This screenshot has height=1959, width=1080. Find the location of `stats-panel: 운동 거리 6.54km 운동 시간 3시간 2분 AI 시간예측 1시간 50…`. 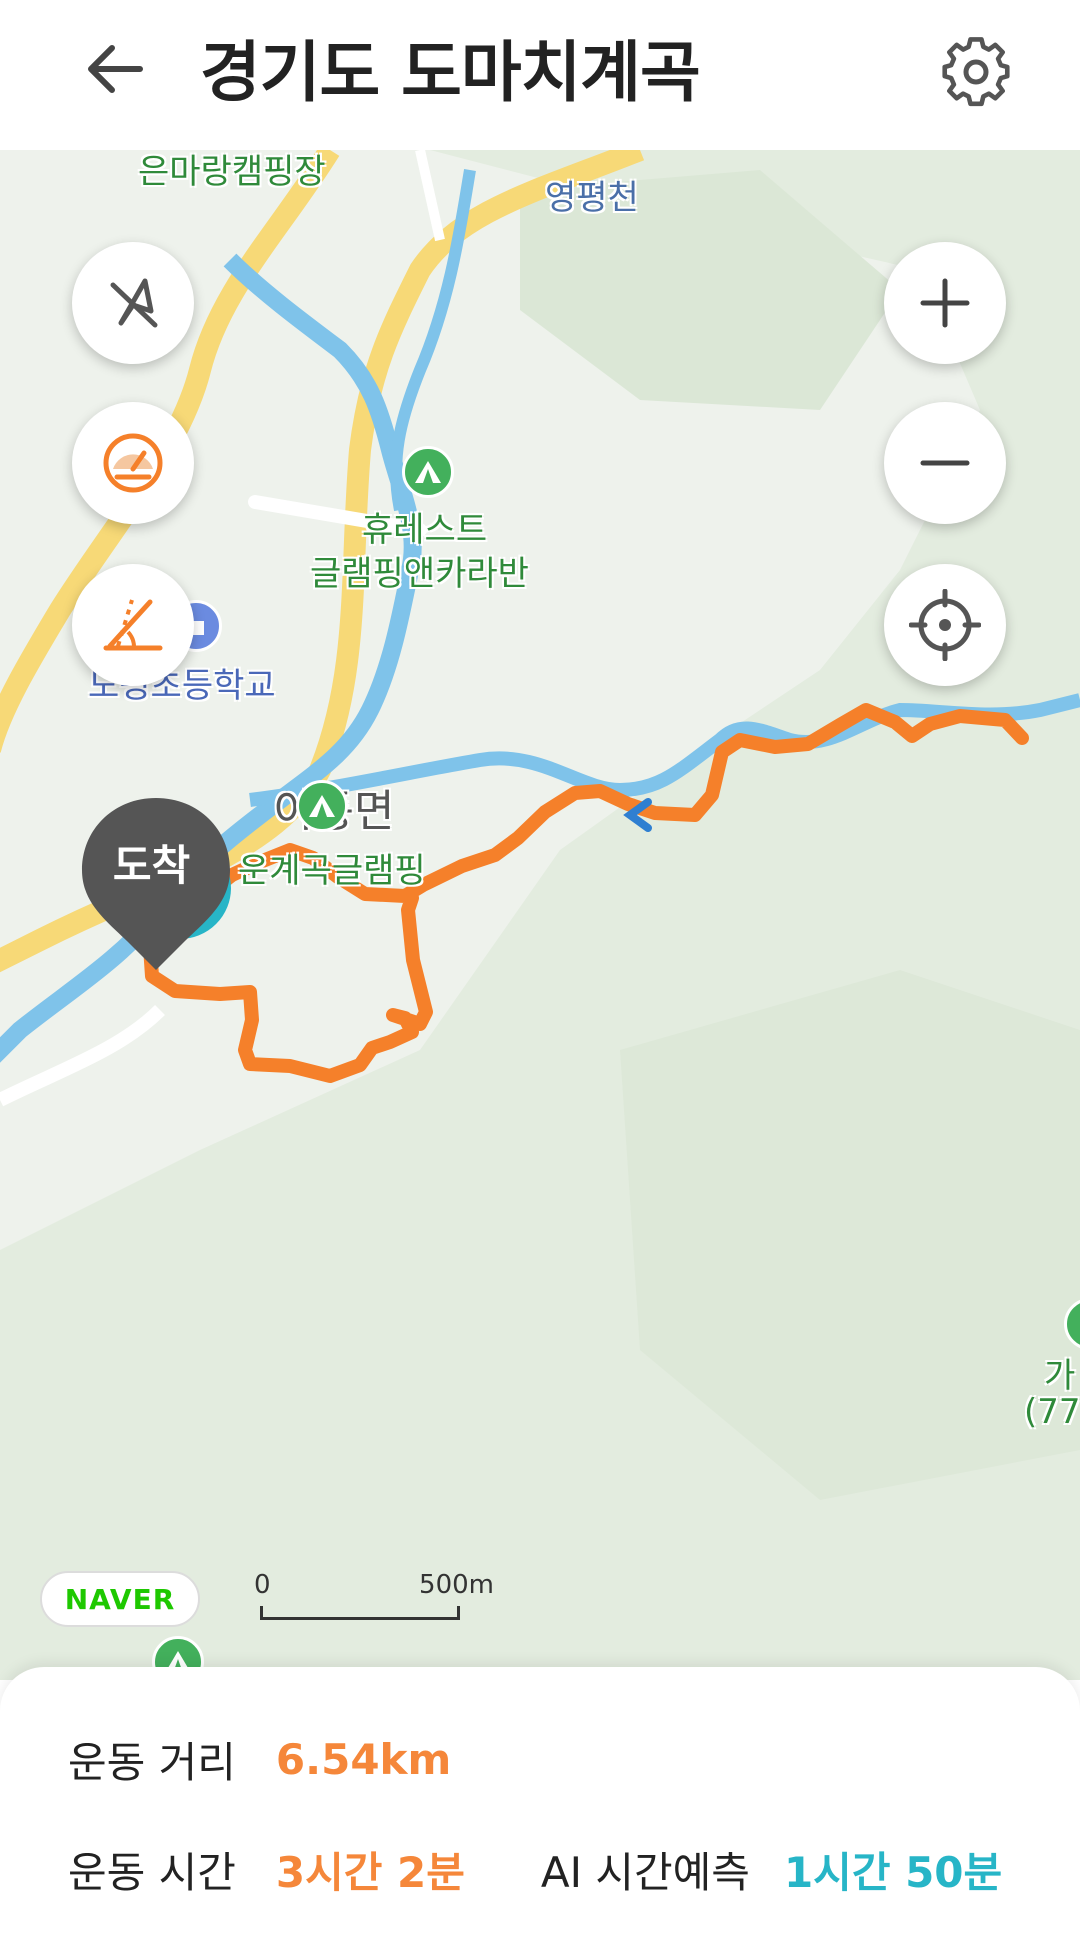

stats-panel: 운동 거리 6.54km 운동 시간 3시간 2분 AI 시간예측 1시간 50… is located at coordinates (540, 1813).